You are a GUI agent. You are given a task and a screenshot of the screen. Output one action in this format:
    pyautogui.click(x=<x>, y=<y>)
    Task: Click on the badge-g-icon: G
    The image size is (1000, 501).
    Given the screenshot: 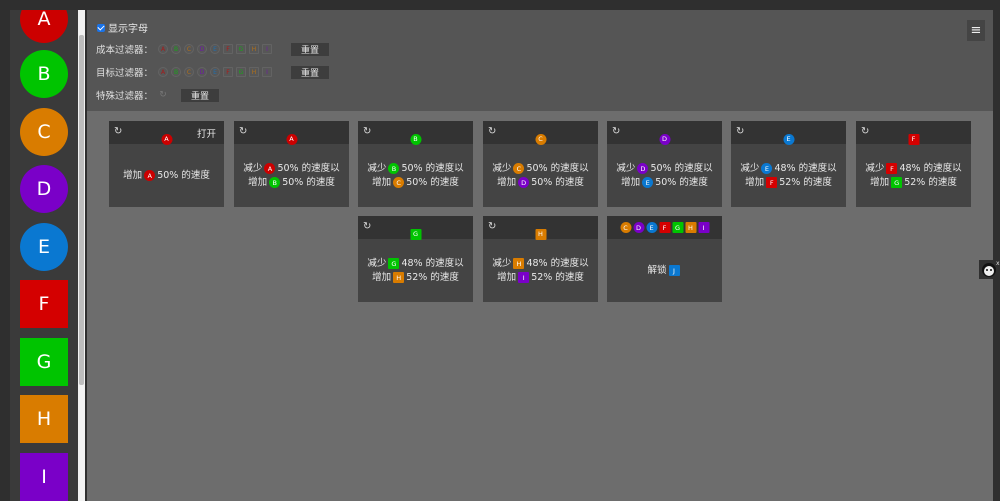 What is the action you would take?
    pyautogui.click(x=897, y=182)
    